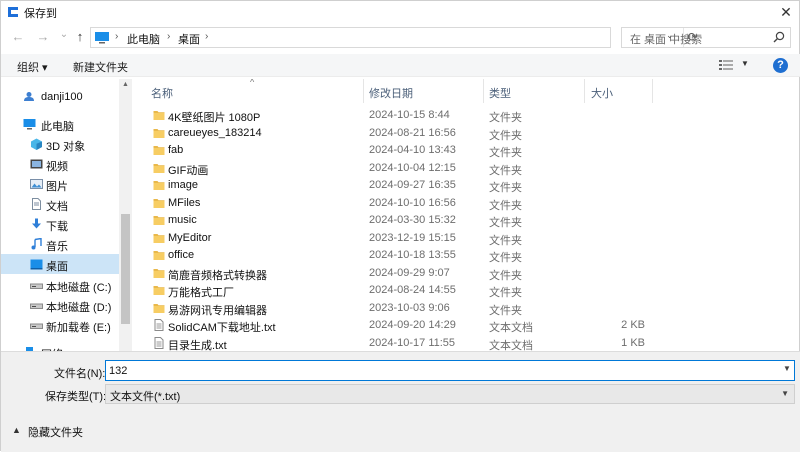 The width and height of the screenshot is (800, 452). I want to click on sidebar-item: 图片, so click(60, 184).